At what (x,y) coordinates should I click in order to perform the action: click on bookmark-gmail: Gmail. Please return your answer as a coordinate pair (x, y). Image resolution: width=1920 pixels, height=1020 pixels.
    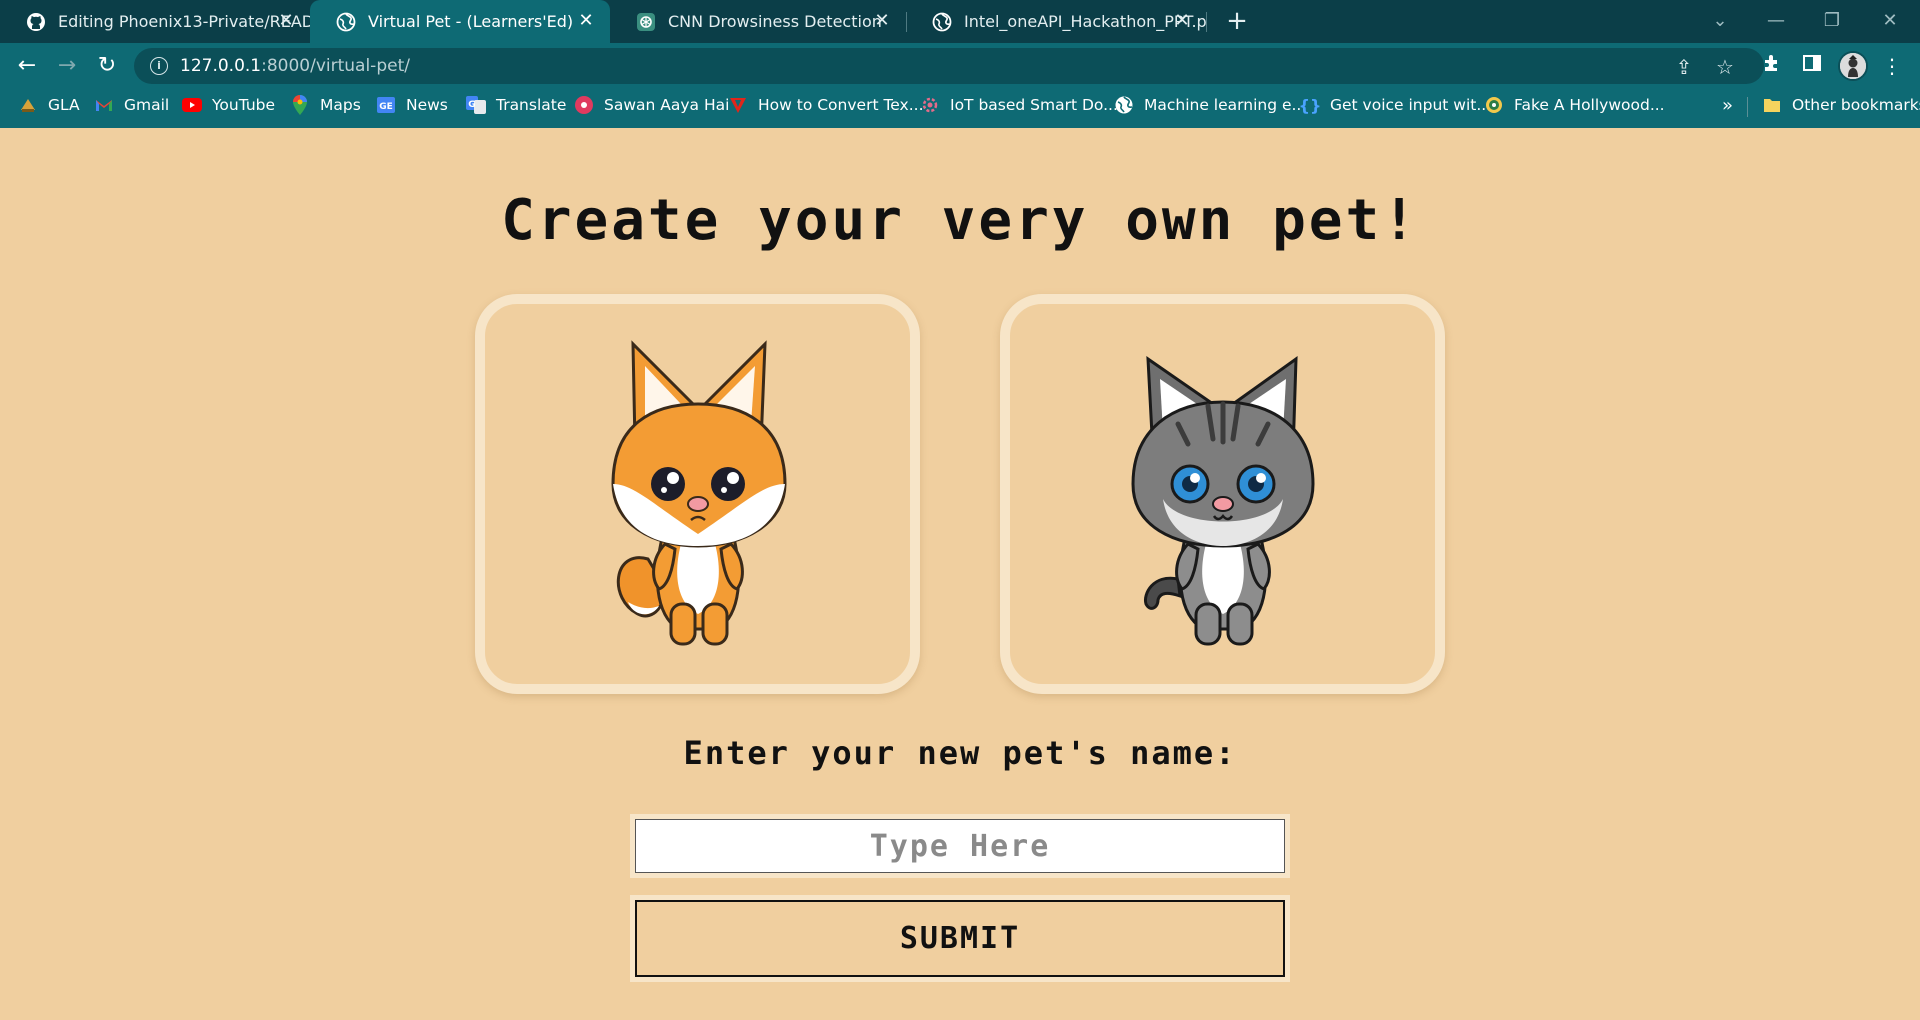
    Looking at the image, I should click on (131, 105).